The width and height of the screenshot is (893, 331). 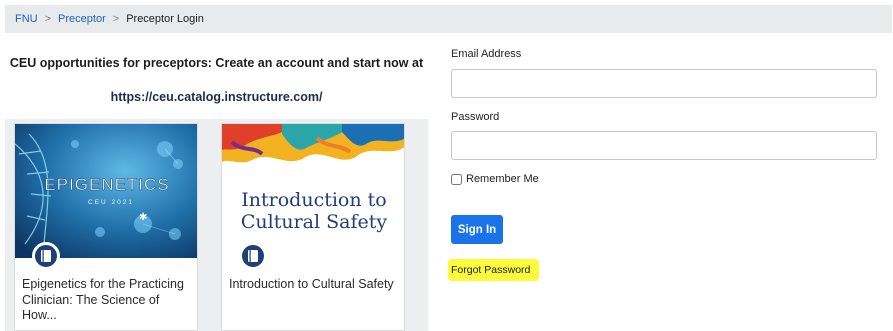 I want to click on password-label: Password, so click(x=475, y=117).